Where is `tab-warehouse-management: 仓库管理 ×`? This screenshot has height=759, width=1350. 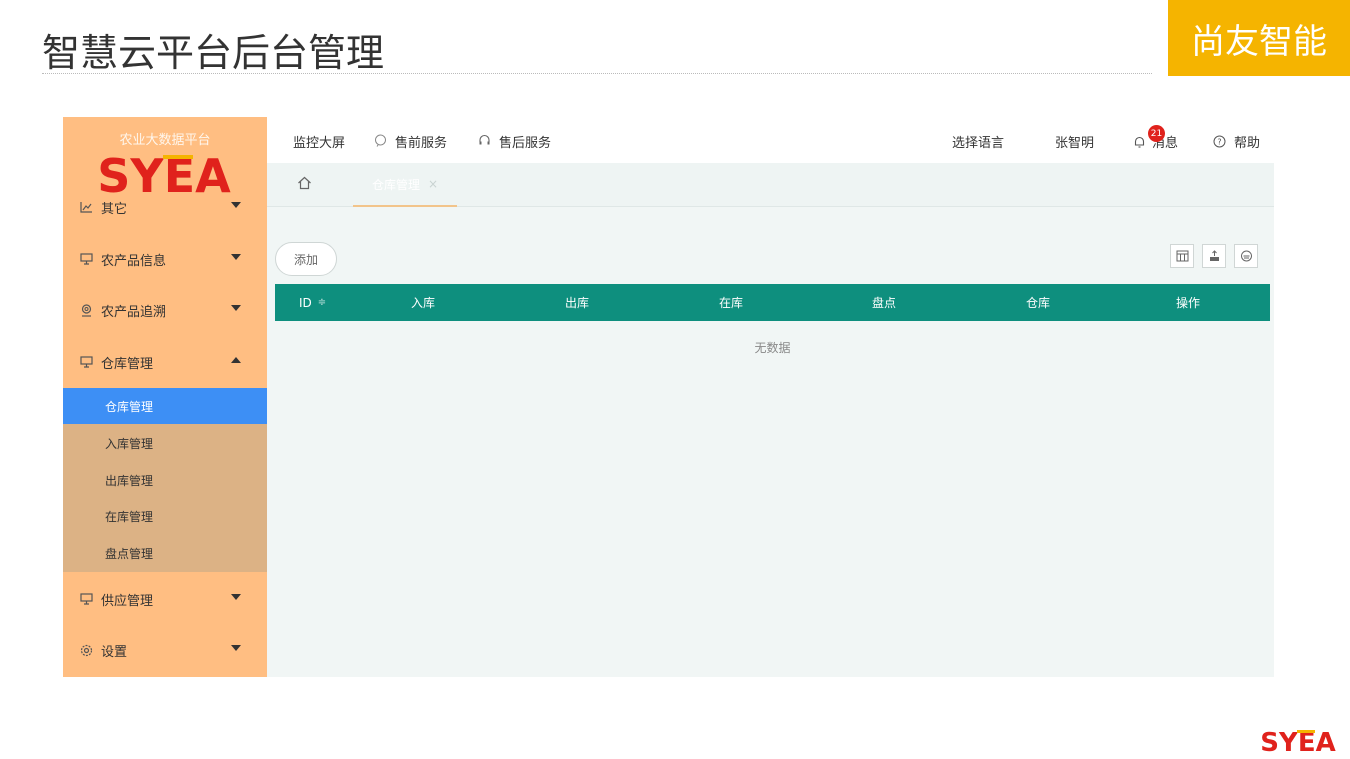
tab-warehouse-management: 仓库管理 × is located at coordinates (405, 185).